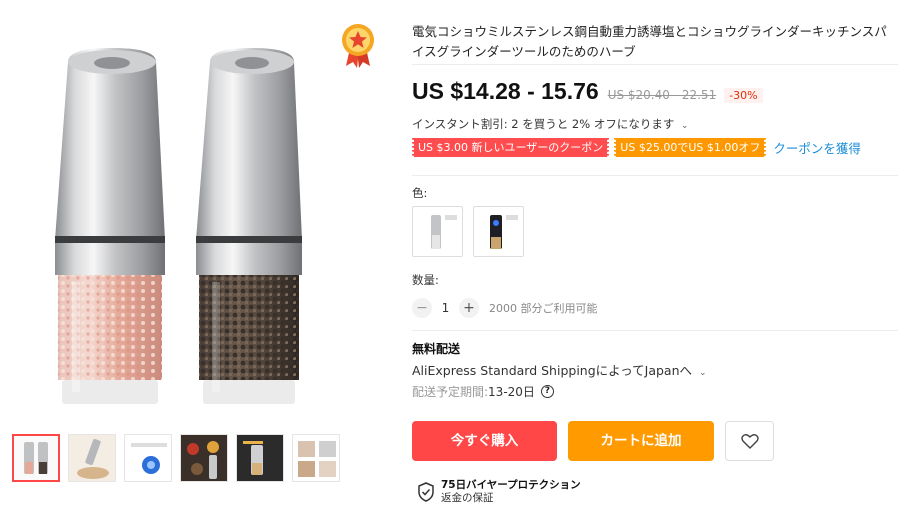 Image resolution: width=900 pixels, height=512 pixels. What do you see at coordinates (420, 193) in the screenshot?
I see `color-label: 色:` at bounding box center [420, 193].